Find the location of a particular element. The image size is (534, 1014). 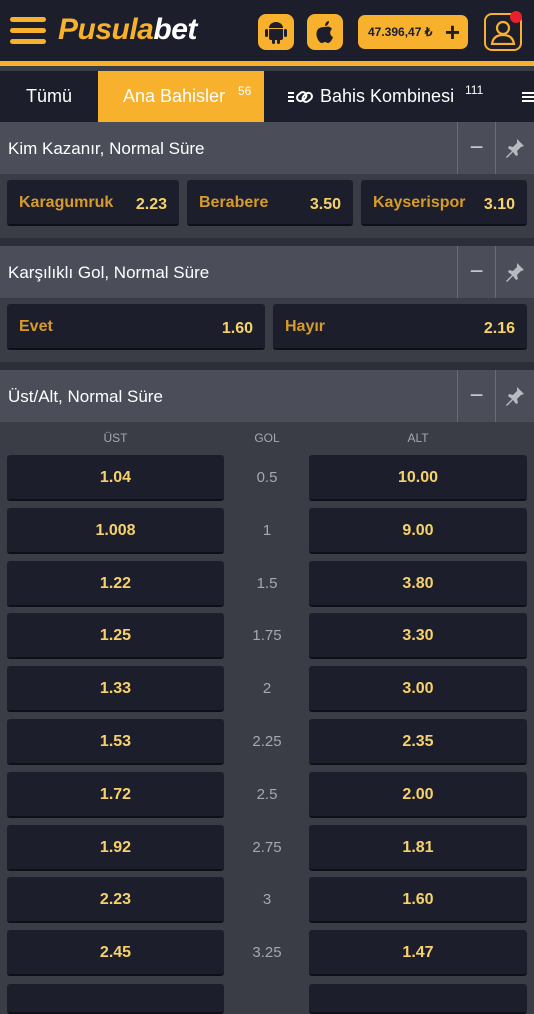

over-odd: 1.25 is located at coordinates (115, 636).